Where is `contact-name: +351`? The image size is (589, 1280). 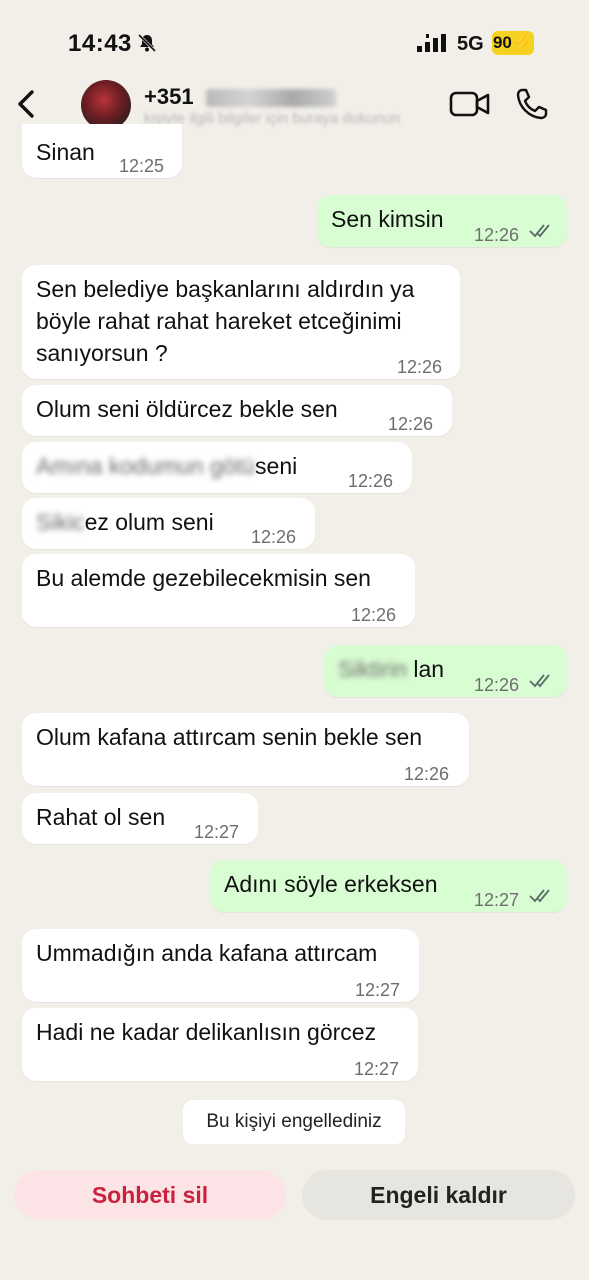 contact-name: +351 is located at coordinates (240, 97).